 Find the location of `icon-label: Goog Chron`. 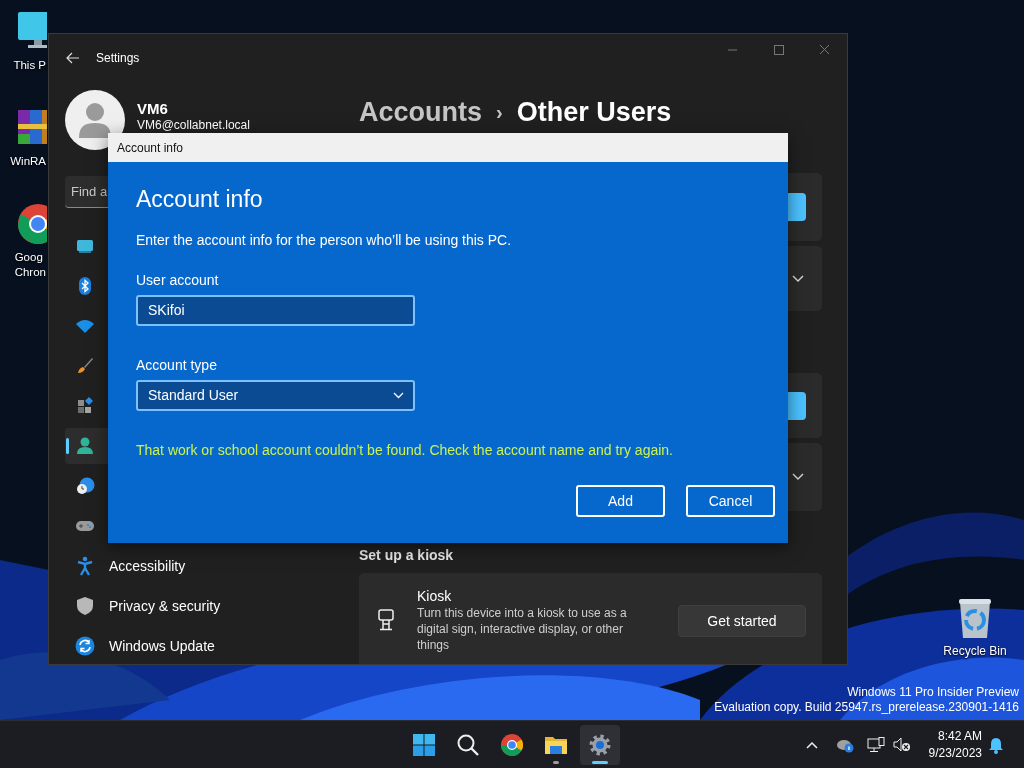

icon-label: Goog Chron is located at coordinates (30, 265).